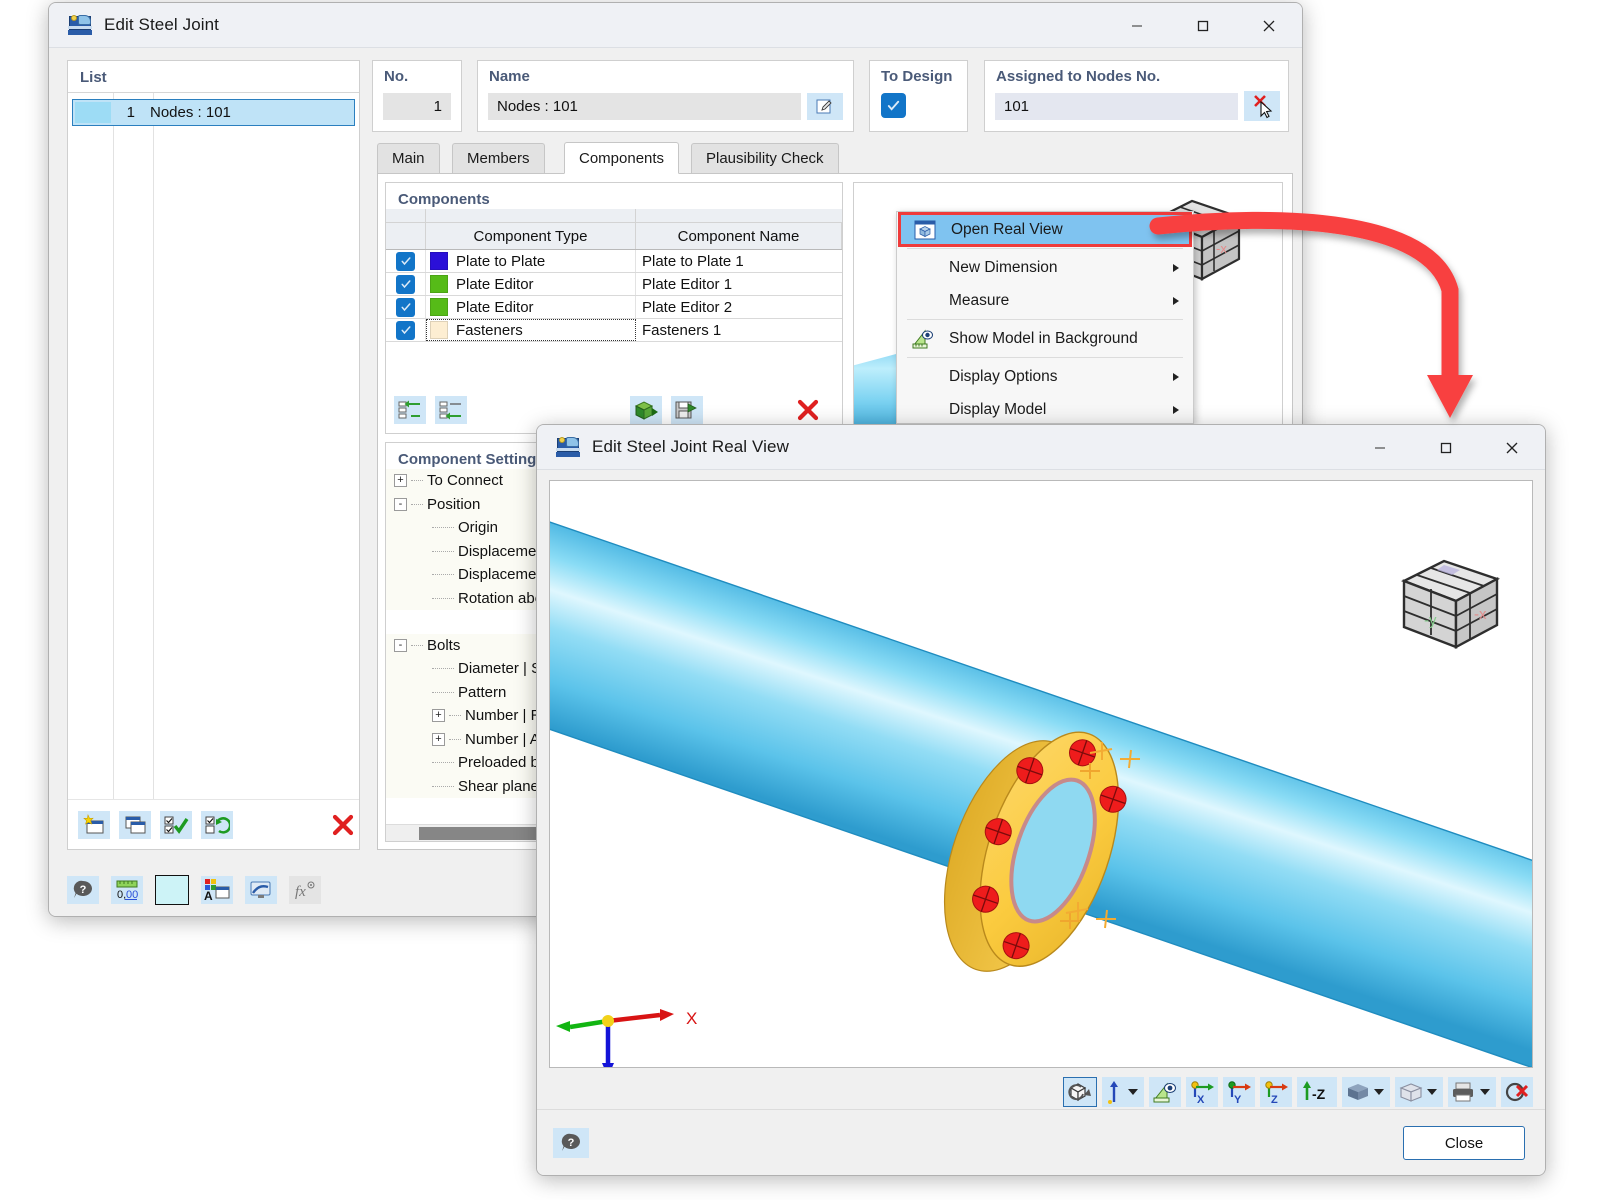 Image resolution: width=1600 pixels, height=1200 pixels. What do you see at coordinates (1045, 338) in the screenshot?
I see `menu-item-show-model-in-background: Show Model in Background` at bounding box center [1045, 338].